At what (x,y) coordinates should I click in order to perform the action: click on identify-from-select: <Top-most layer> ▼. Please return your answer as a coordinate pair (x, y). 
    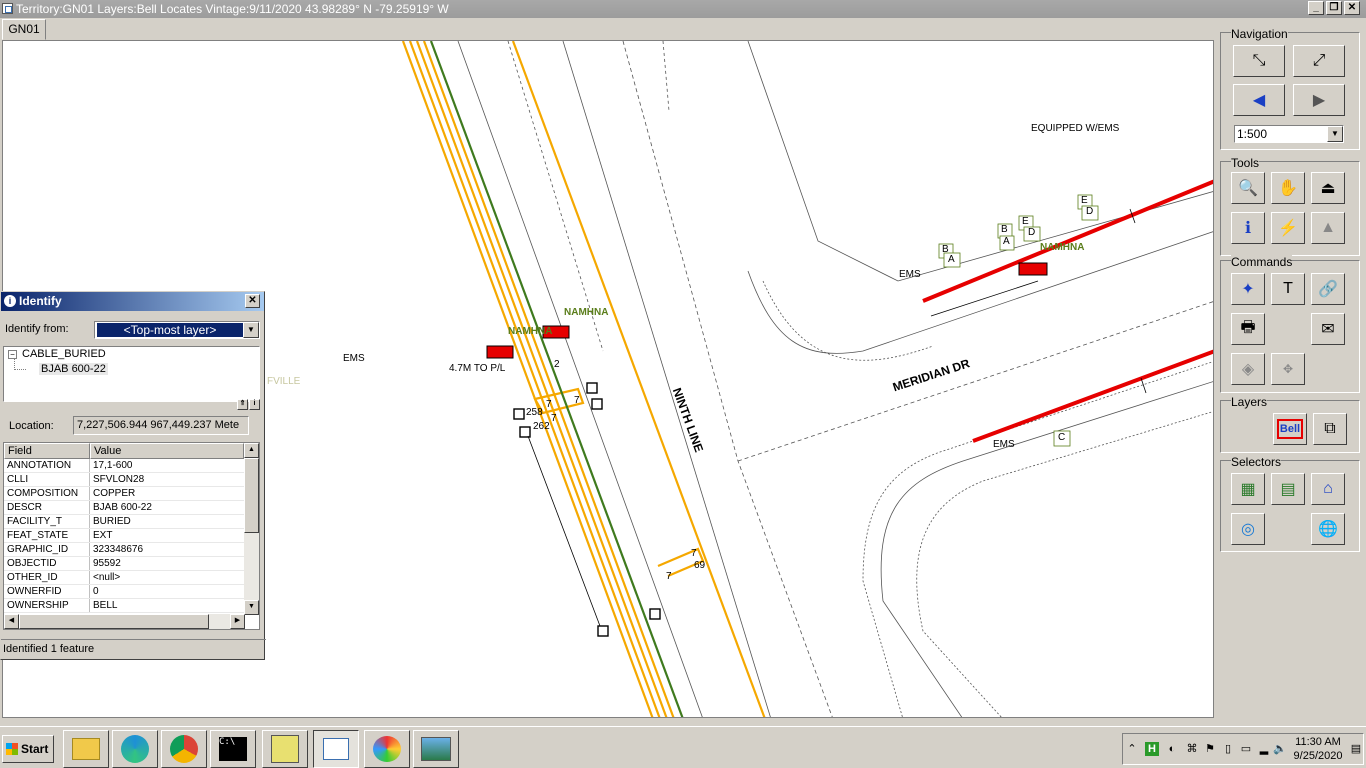
    Looking at the image, I should click on (177, 330).